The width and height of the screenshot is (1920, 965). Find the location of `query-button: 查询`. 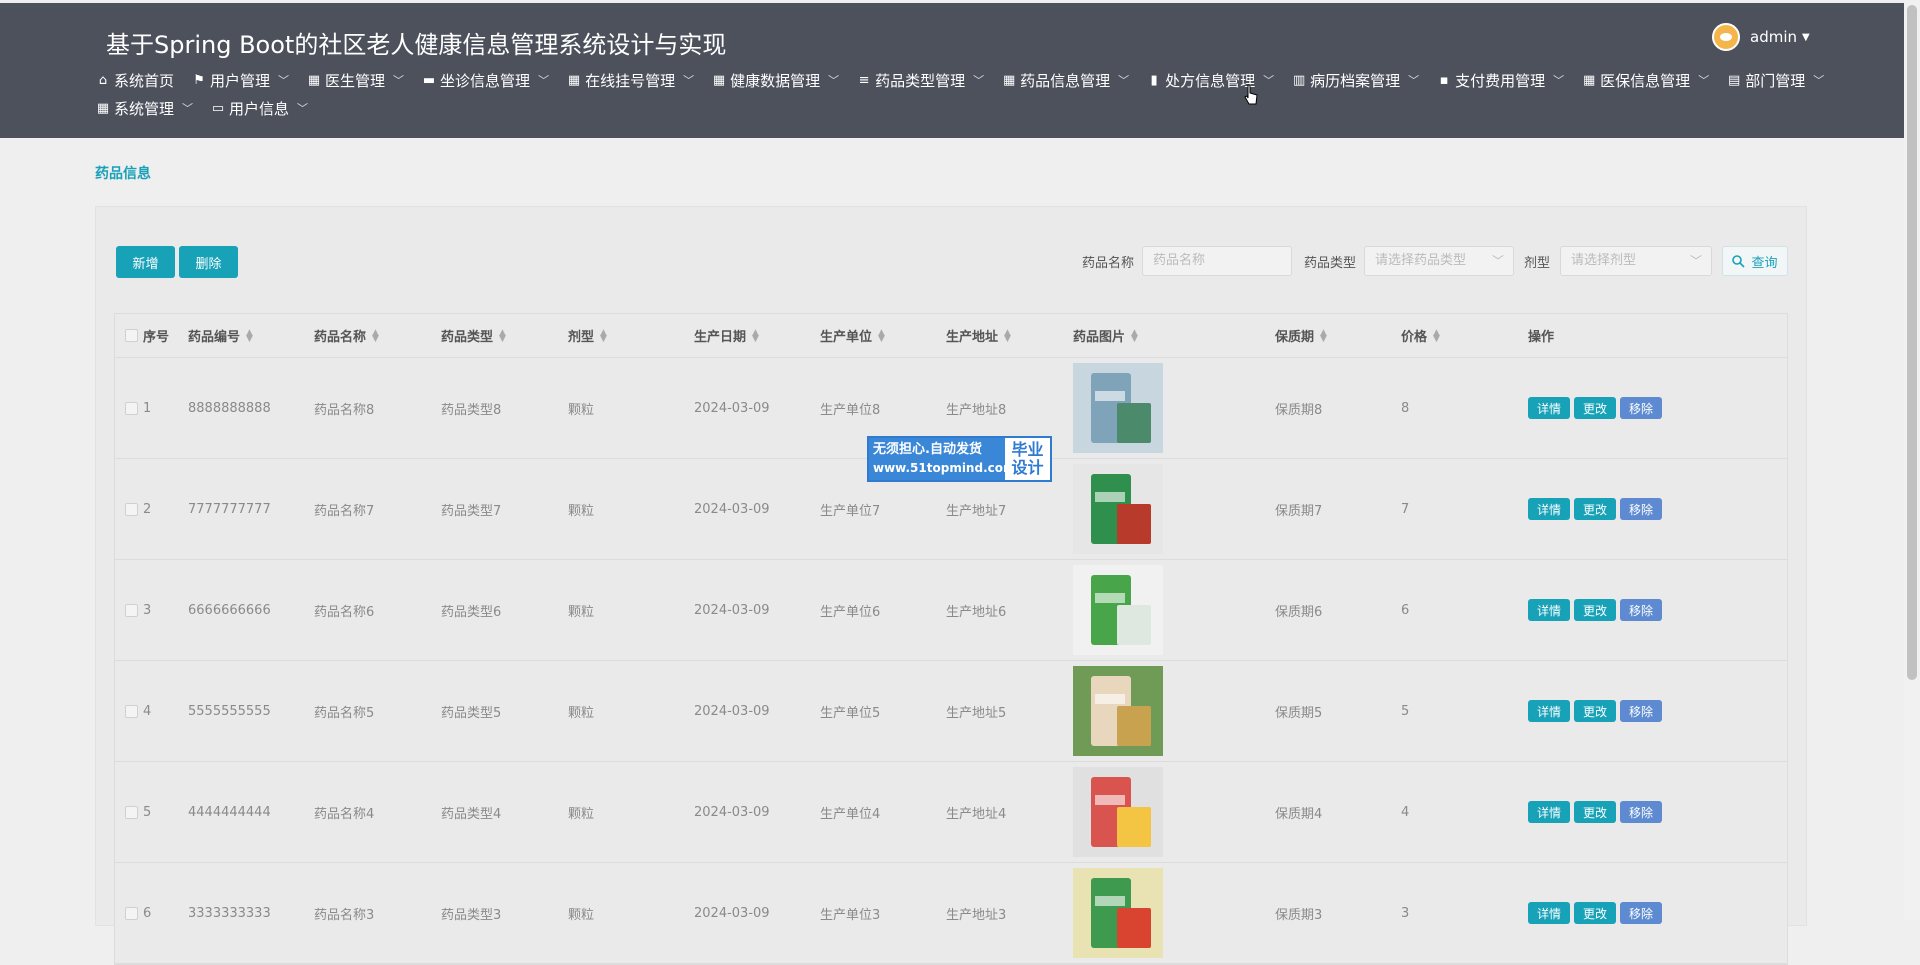

query-button: 查询 is located at coordinates (1755, 261).